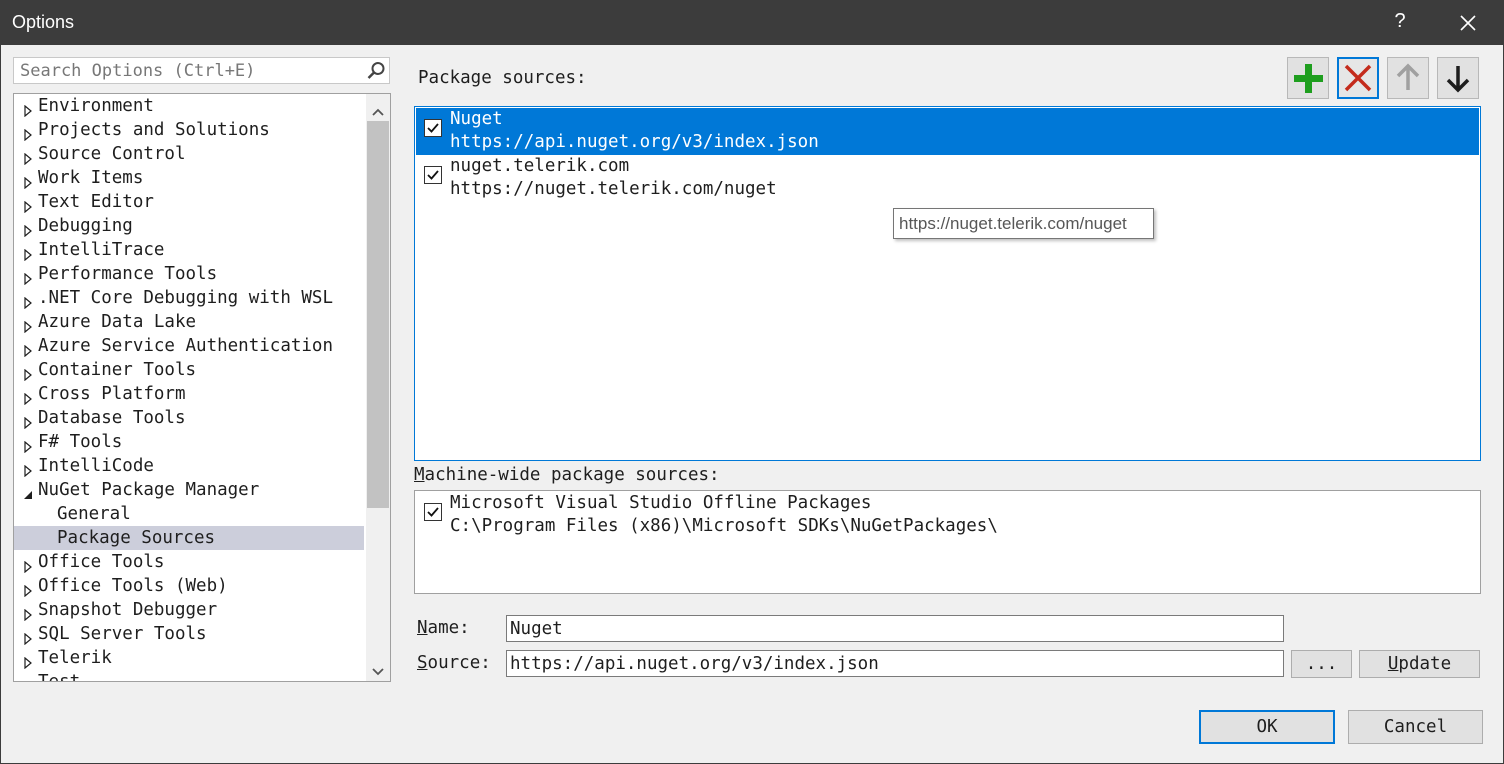 Image resolution: width=1504 pixels, height=764 pixels. I want to click on title-bar: Options ?, so click(752, 22).